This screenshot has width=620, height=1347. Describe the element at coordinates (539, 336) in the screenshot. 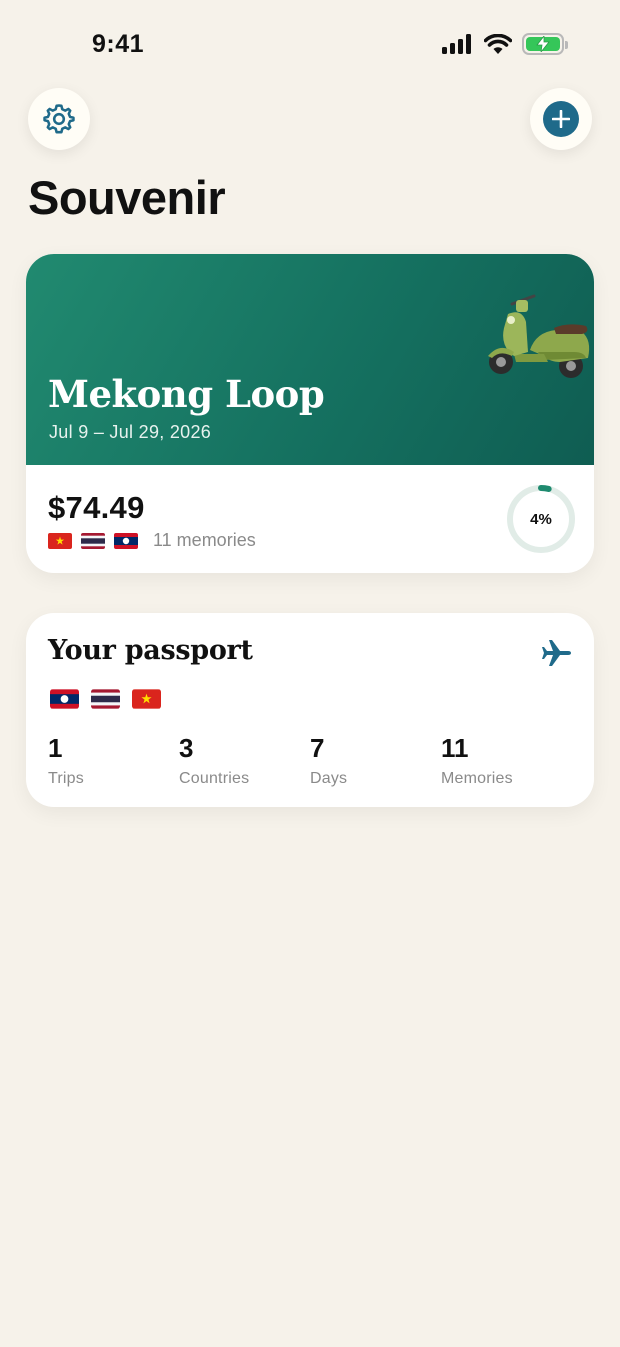

I see `scooter-icon` at that location.